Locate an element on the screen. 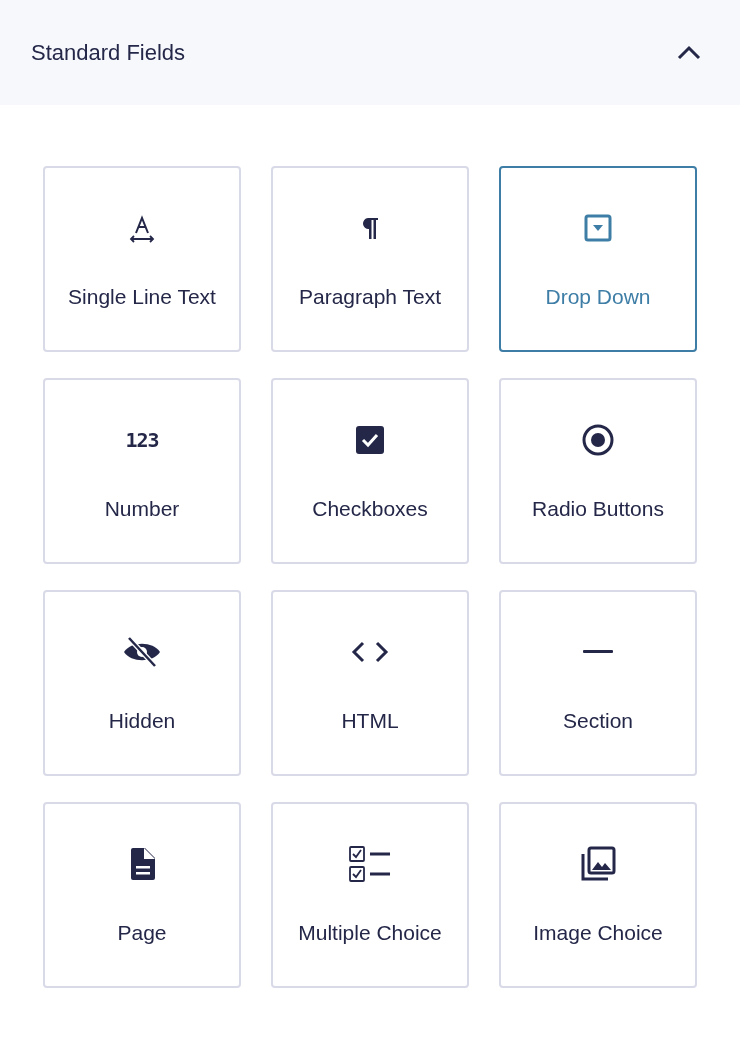 The height and width of the screenshot is (1042, 740). image-stack-icon is located at coordinates (598, 864).